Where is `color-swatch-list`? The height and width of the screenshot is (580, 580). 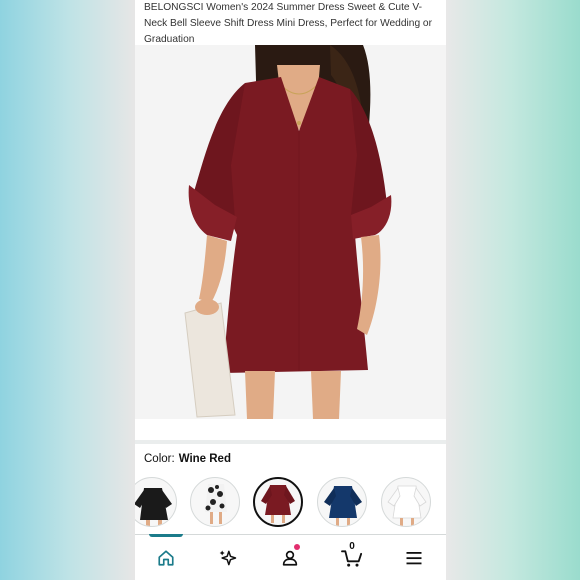
color-swatch-list is located at coordinates (290, 503).